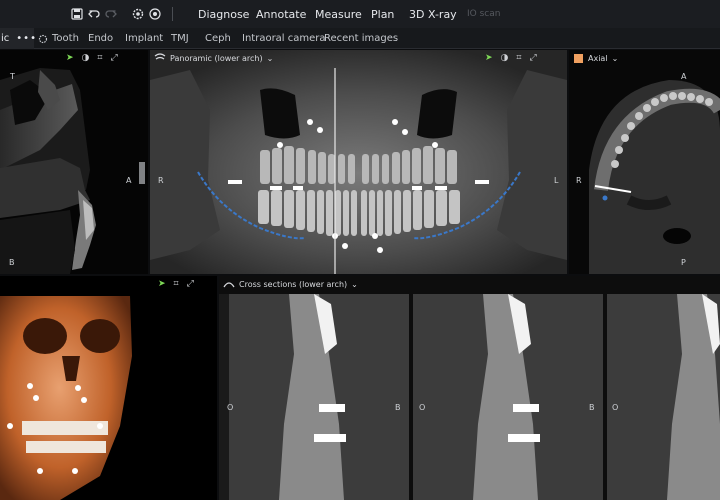 The image size is (720, 500). I want to click on snapshot-icon, so click(155, 14).